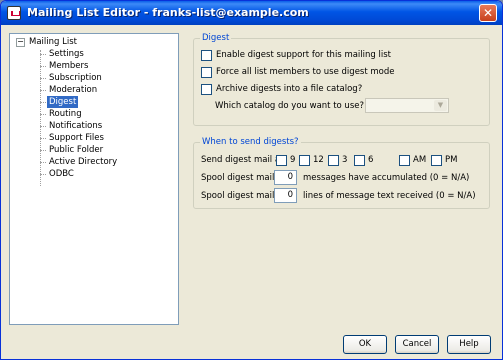 This screenshot has height=360, width=503. I want to click on collapse-icon: −, so click(20, 42).